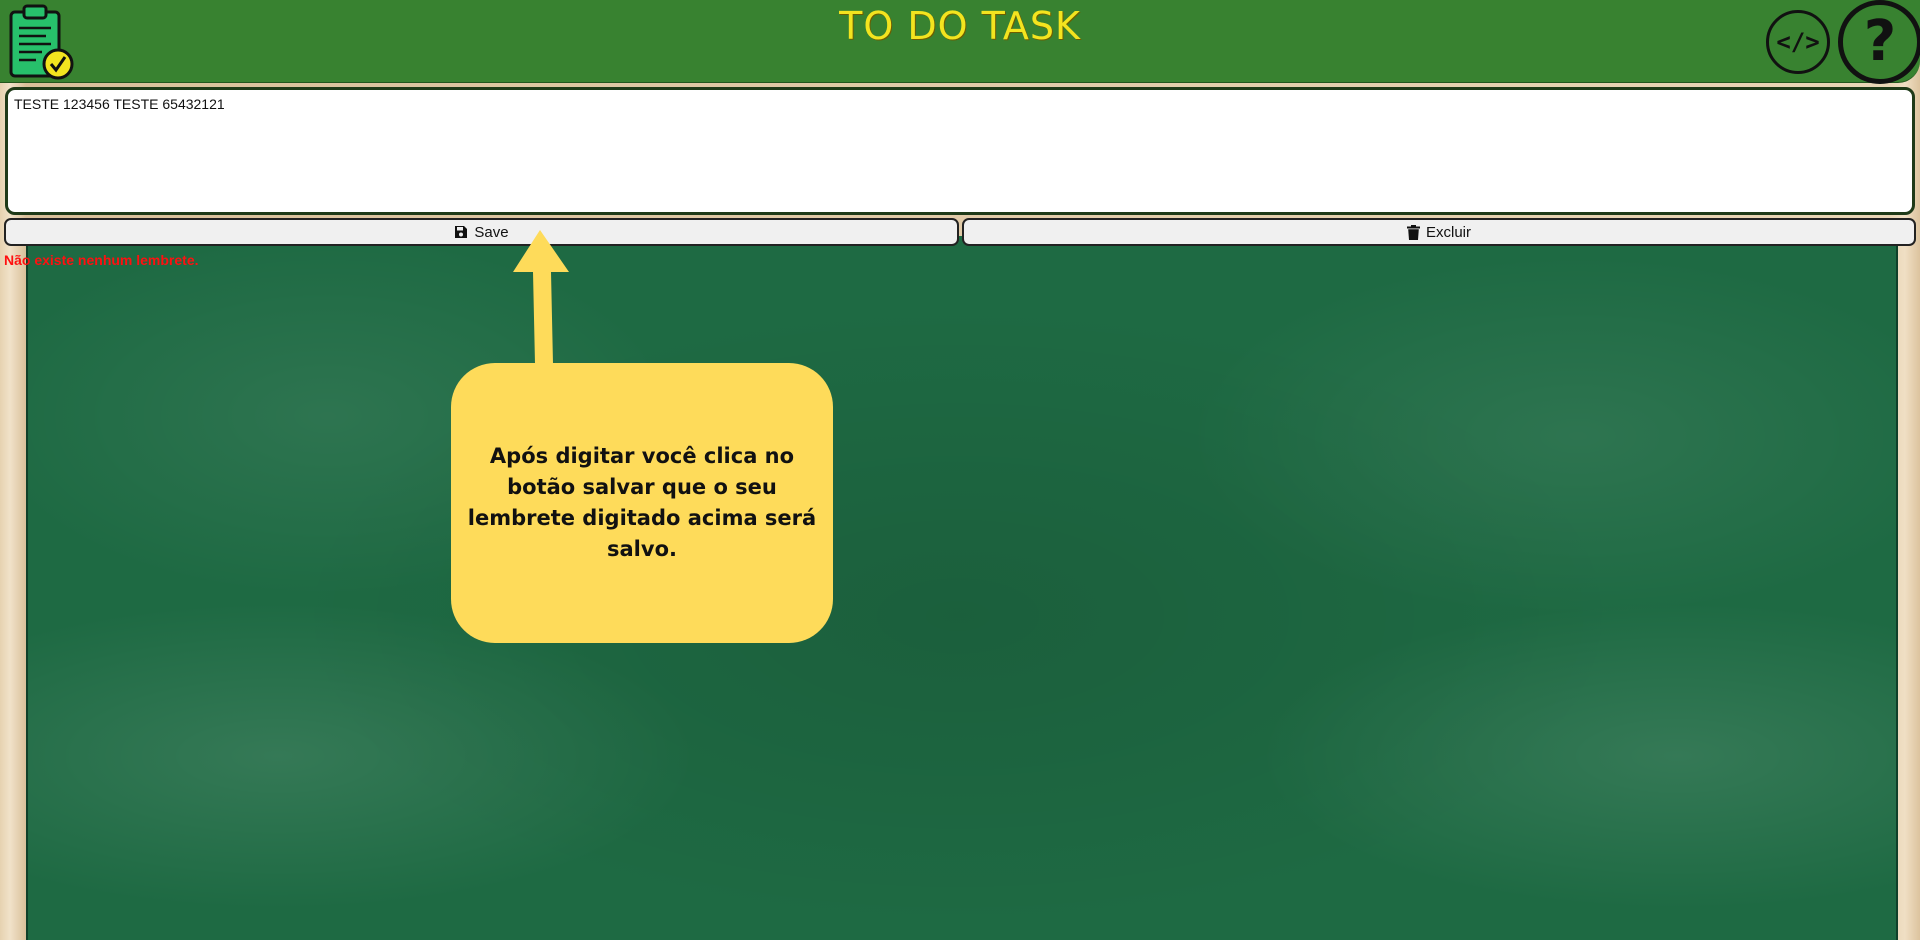 The width and height of the screenshot is (1920, 940). I want to click on save-button: Save, so click(481, 232).